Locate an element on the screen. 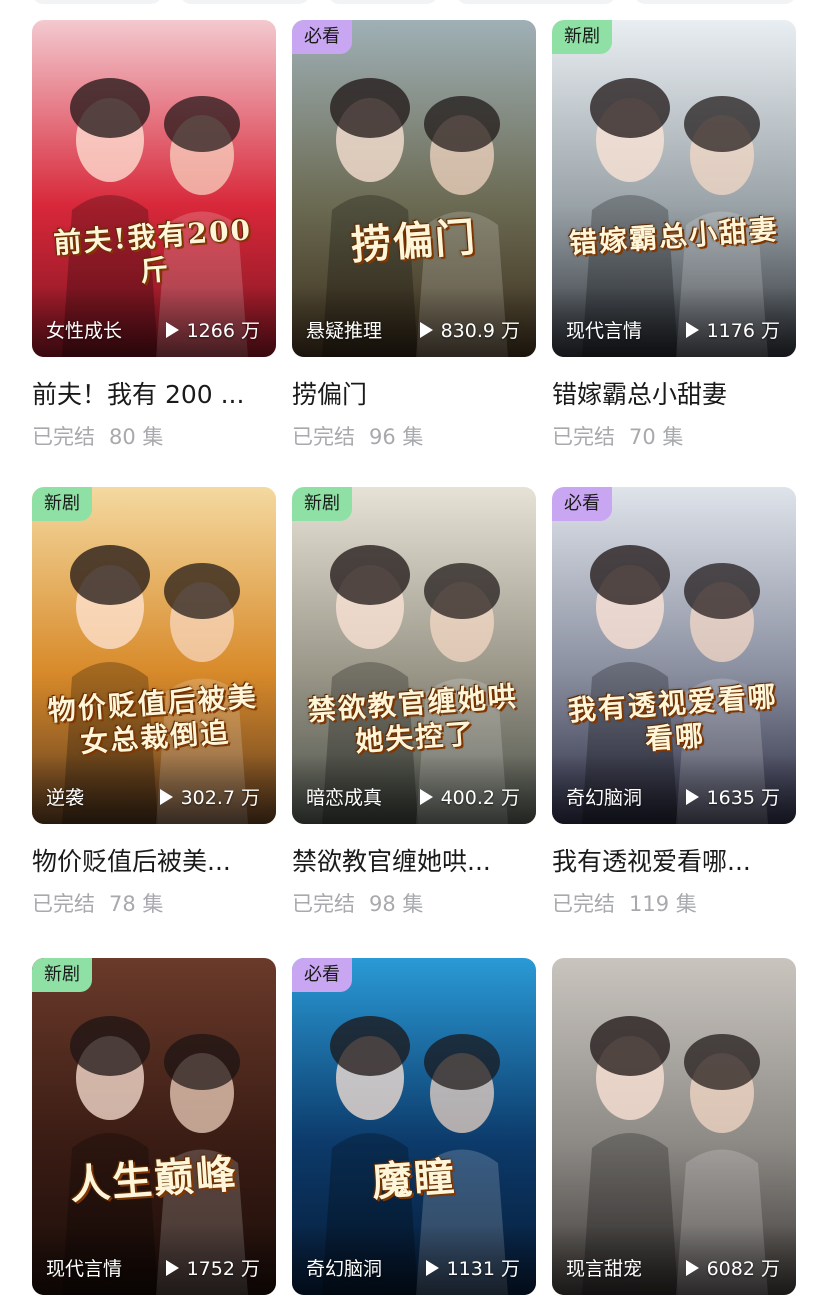 Image resolution: width=828 pixels, height=1307 pixels. drama-poster: 现言甜宠 6082 万 is located at coordinates (674, 1126).